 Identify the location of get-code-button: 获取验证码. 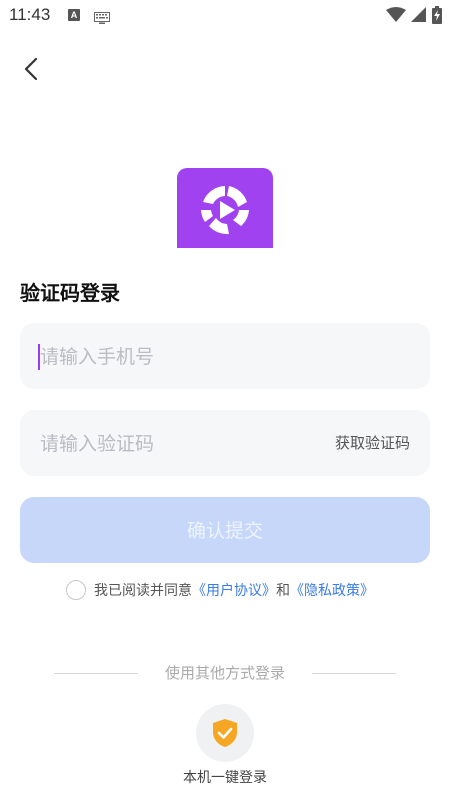
(372, 442).